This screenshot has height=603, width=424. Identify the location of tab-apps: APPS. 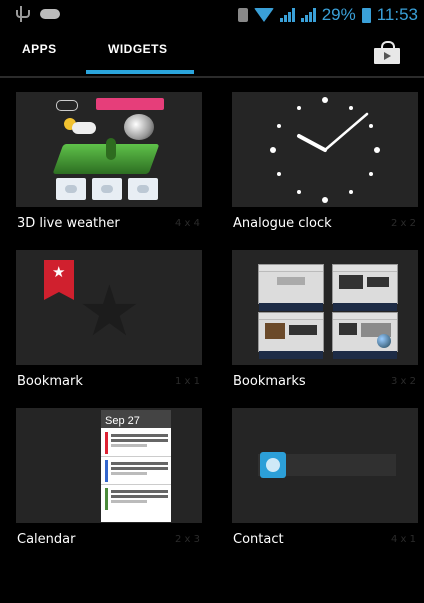
(39, 49).